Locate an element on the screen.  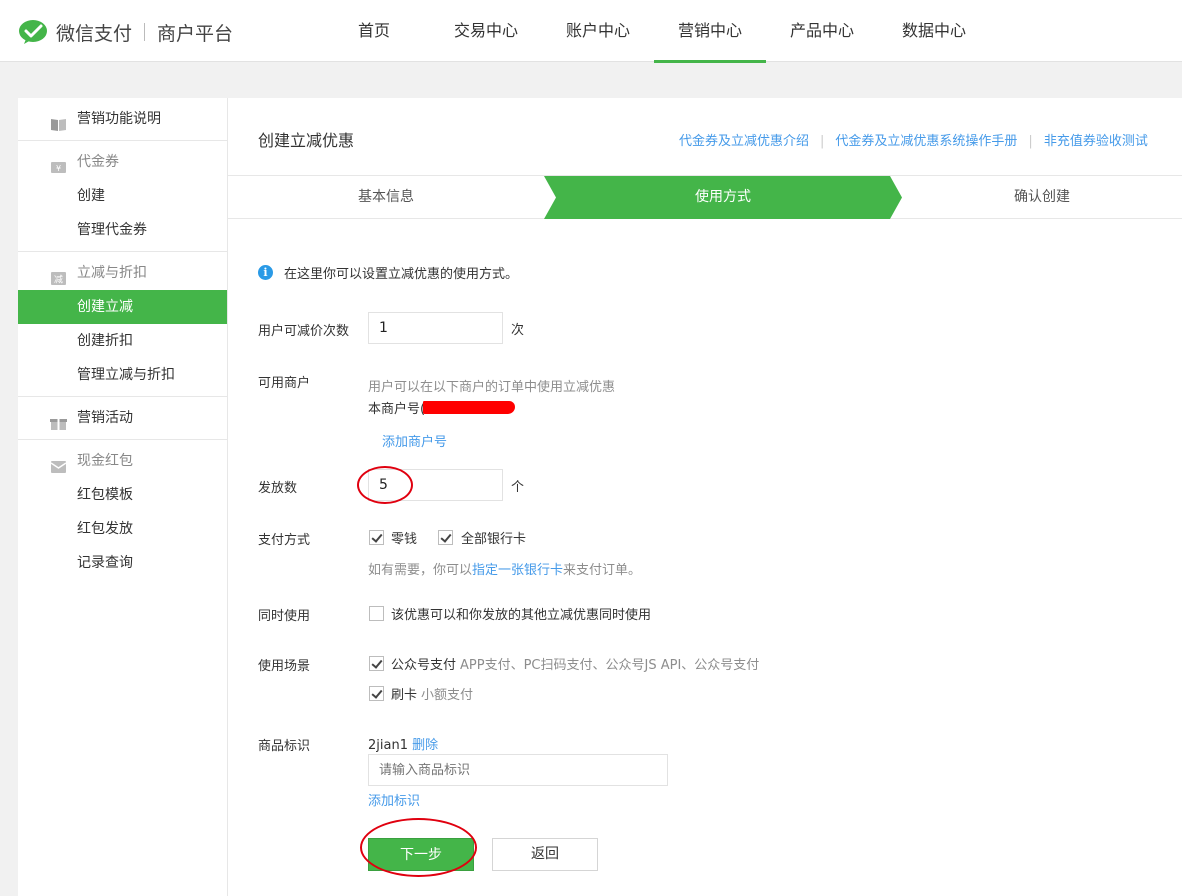
sidebar-item-create-reduction: 创建立减 is located at coordinates (122, 307).